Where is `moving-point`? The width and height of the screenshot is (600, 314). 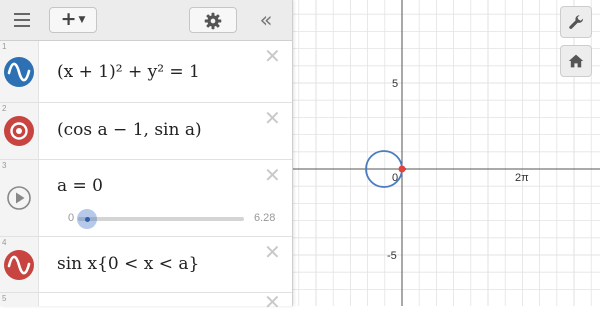 moving-point is located at coordinates (402, 169).